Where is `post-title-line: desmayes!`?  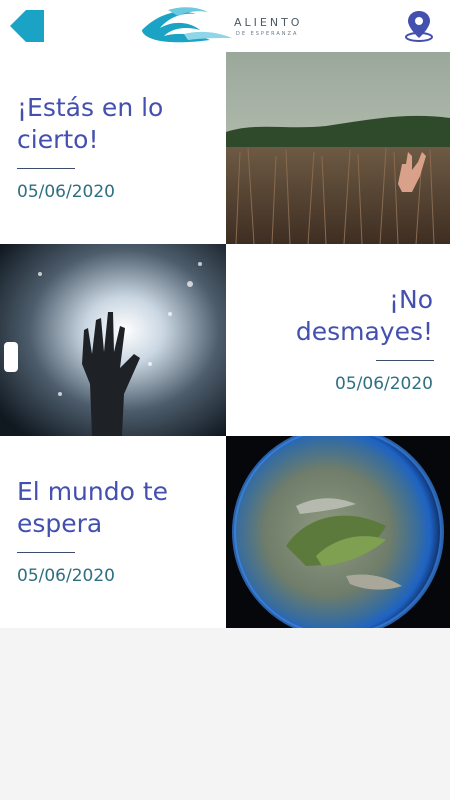 post-title-line: desmayes! is located at coordinates (364, 331).